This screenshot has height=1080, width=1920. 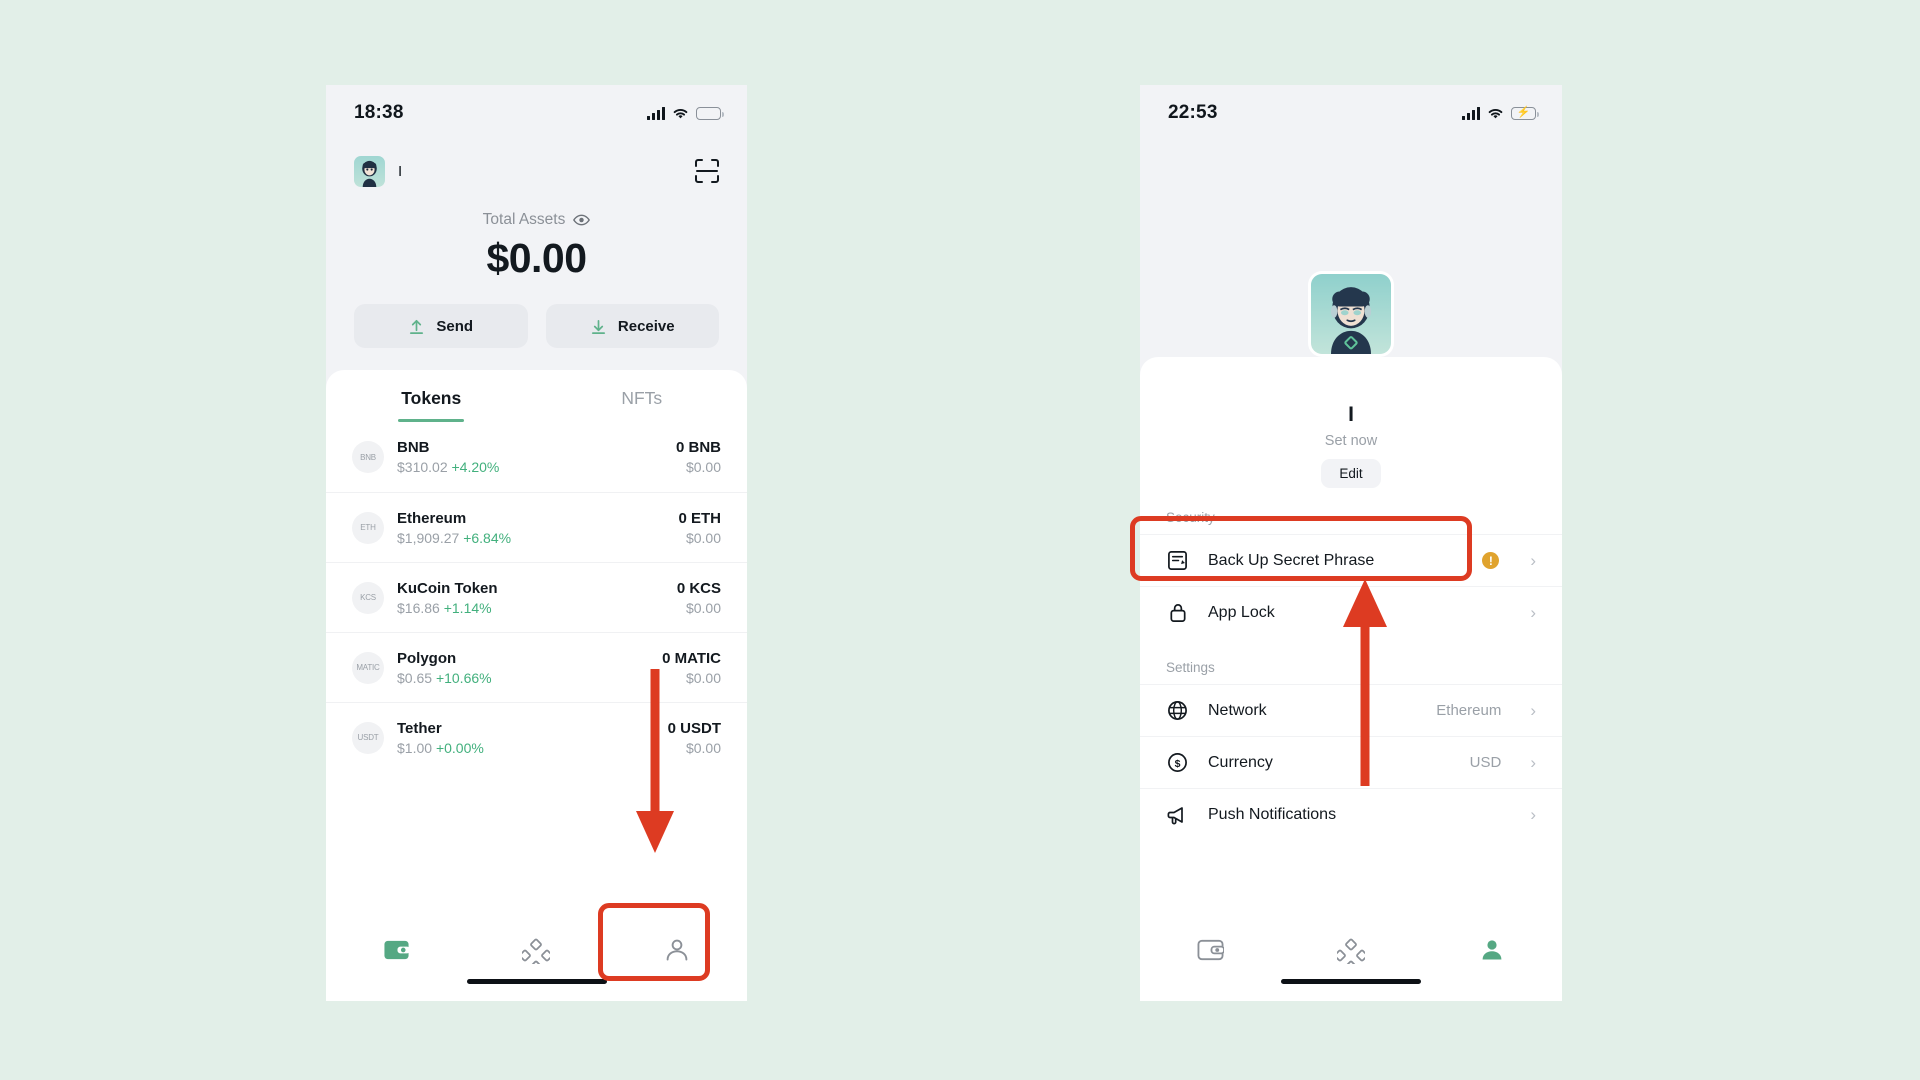 I want to click on scan-qr-icon, so click(x=707, y=171).